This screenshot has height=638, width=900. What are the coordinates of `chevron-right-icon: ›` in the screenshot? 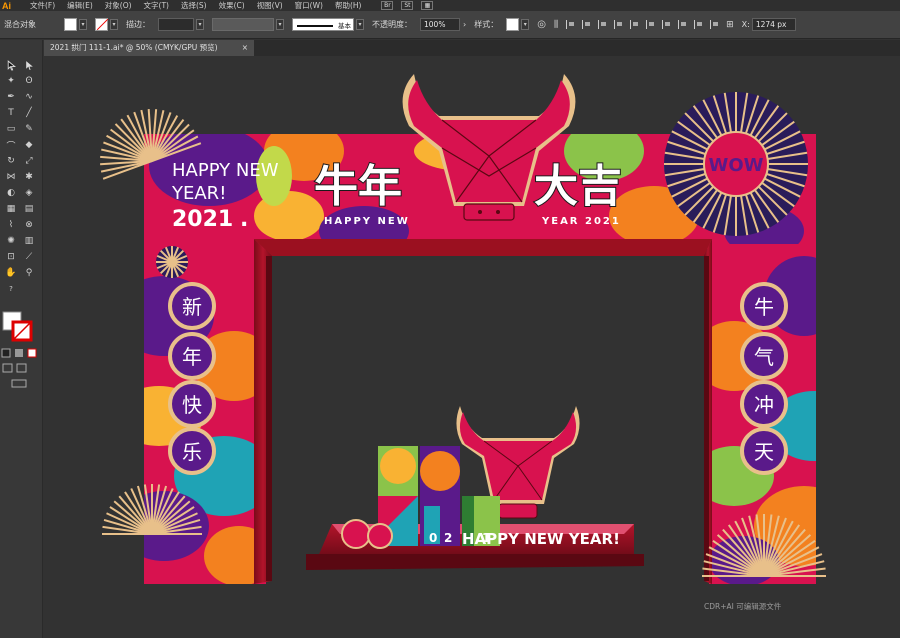 It's located at (464, 24).